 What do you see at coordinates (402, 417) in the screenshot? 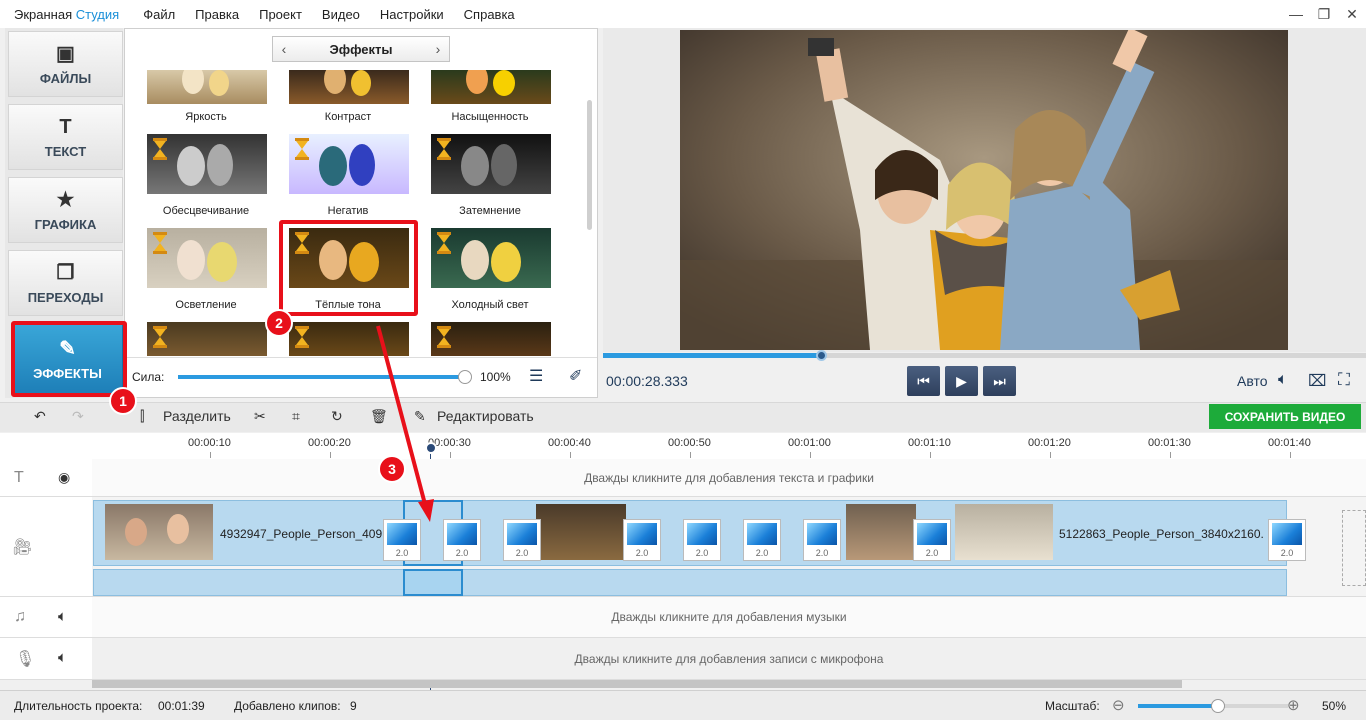
I see `callout-arrow` at bounding box center [402, 417].